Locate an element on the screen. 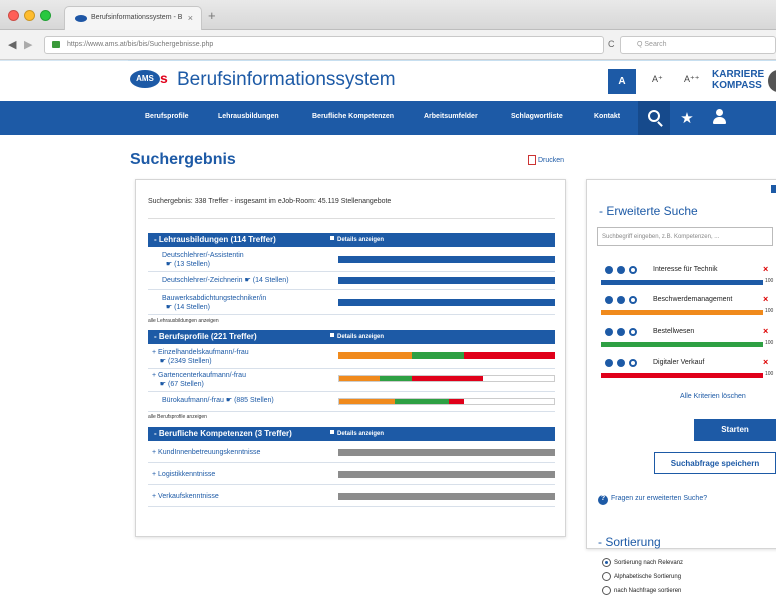 The height and width of the screenshot is (614, 776). nav-berufliche-kompetenzen: Berufliche Kompetenzen is located at coordinates (353, 116).